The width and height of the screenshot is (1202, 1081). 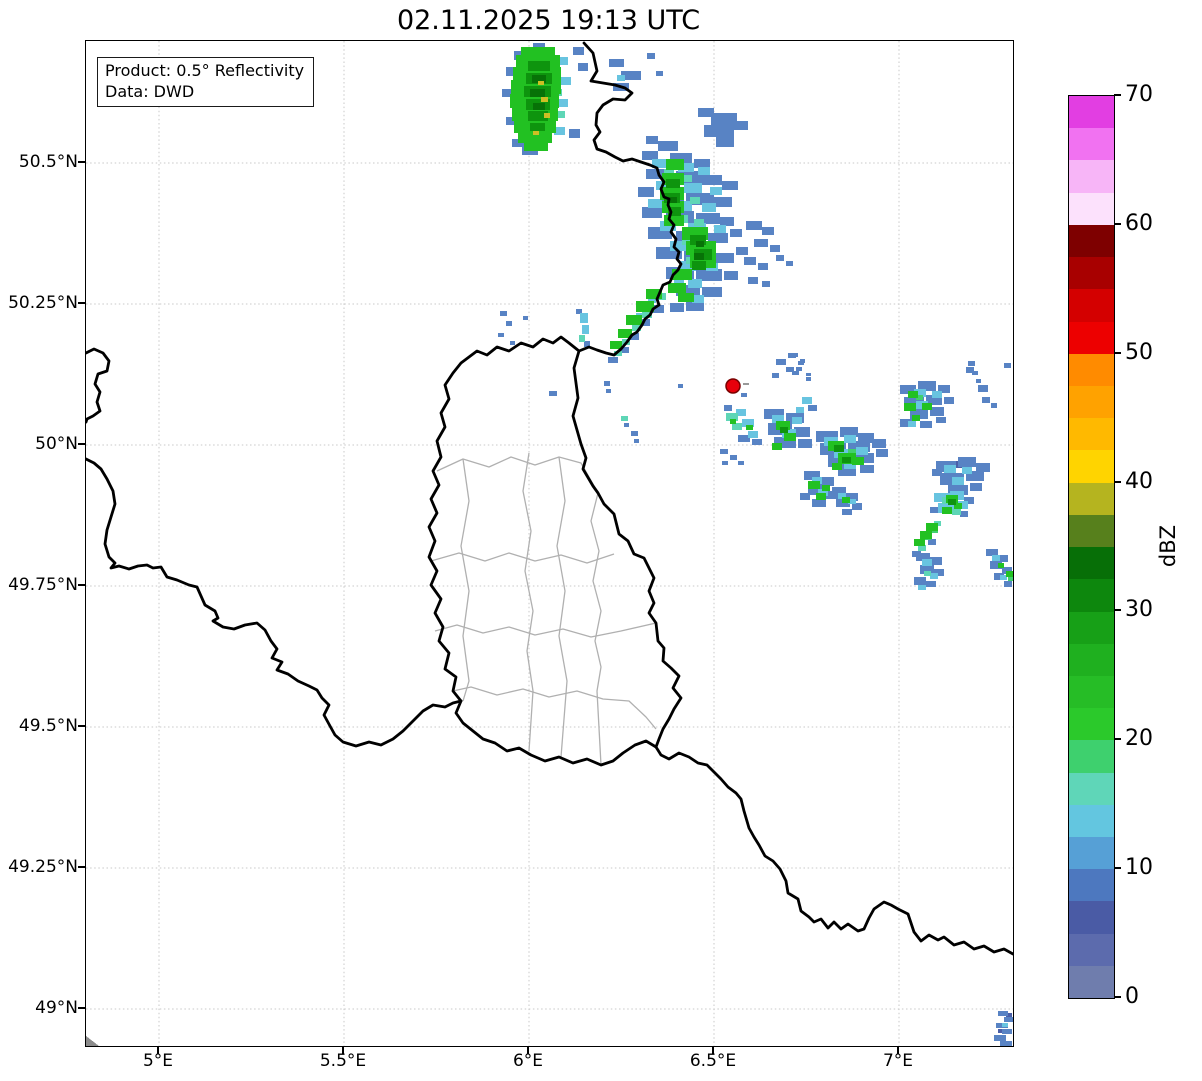 What do you see at coordinates (343, 1050) in the screenshot?
I see `lon-tick-mark` at bounding box center [343, 1050].